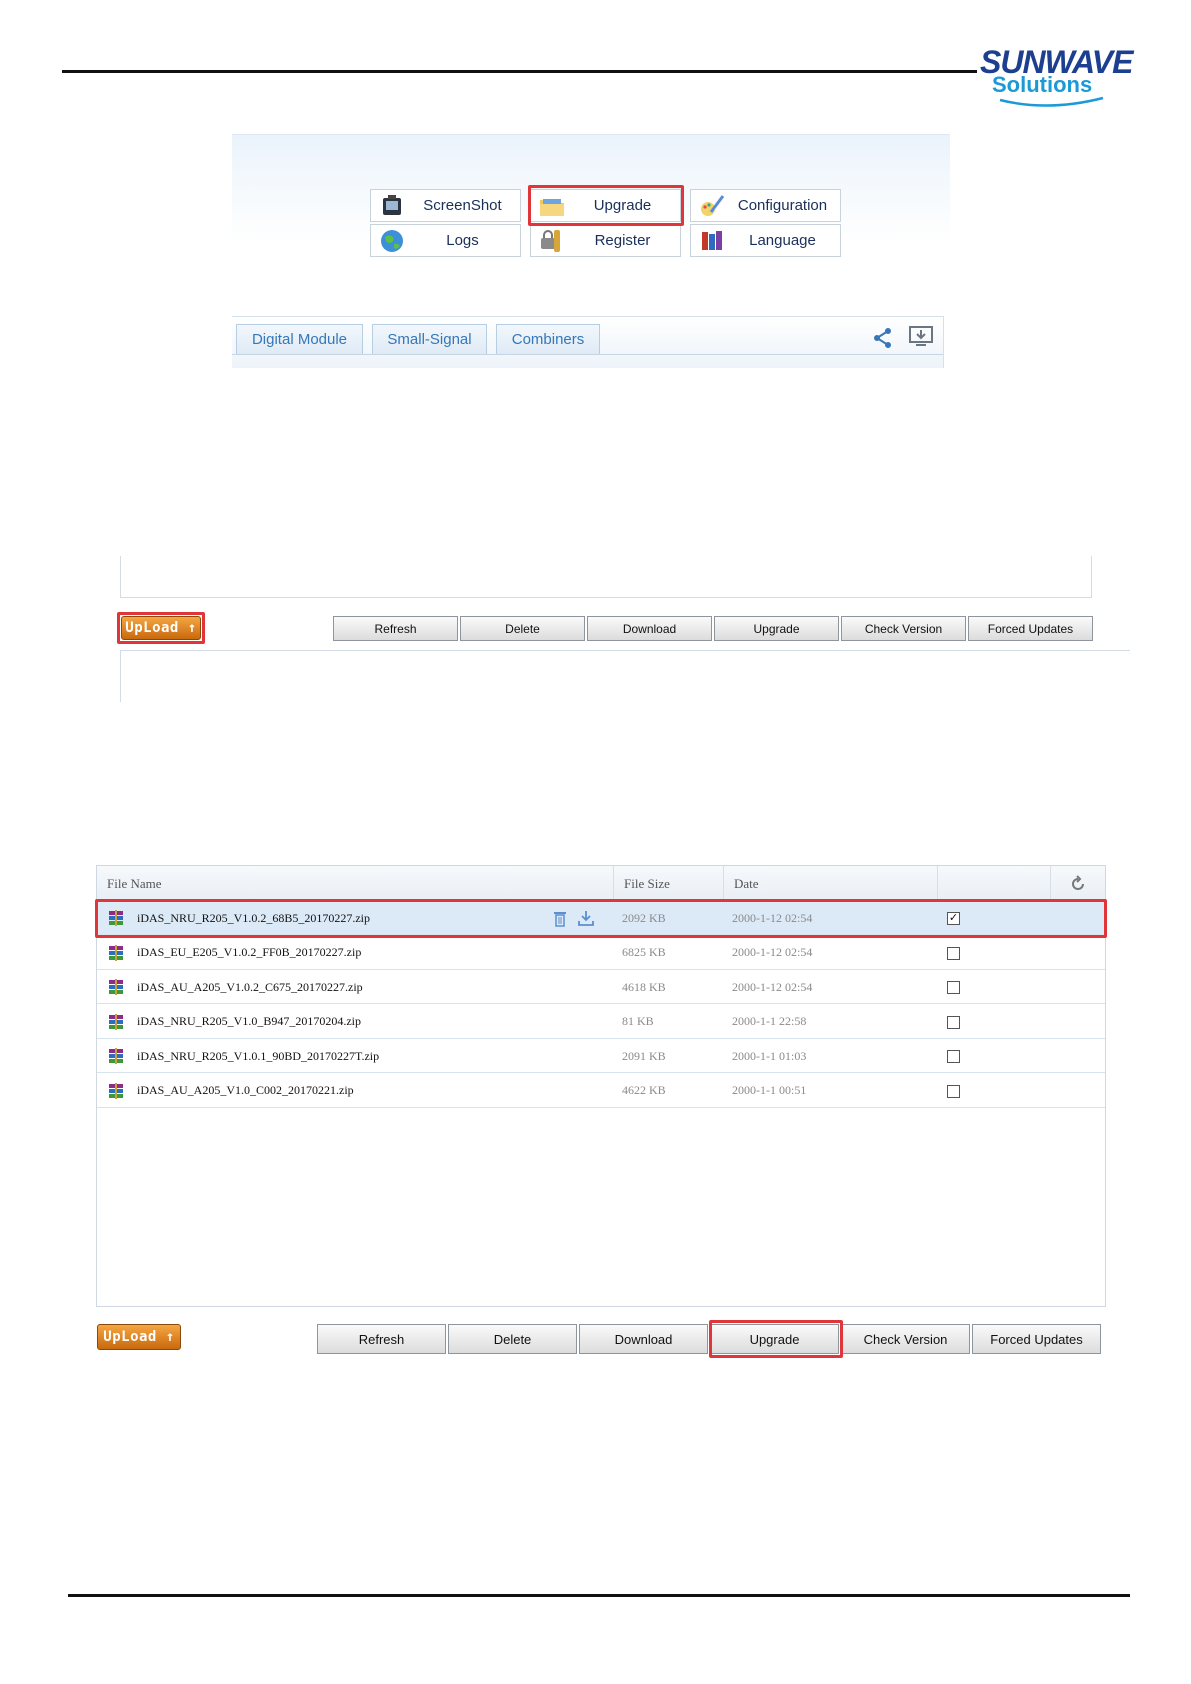 The width and height of the screenshot is (1191, 1684). Describe the element at coordinates (606, 205) in the screenshot. I see `upgrade-highlight-box` at that location.